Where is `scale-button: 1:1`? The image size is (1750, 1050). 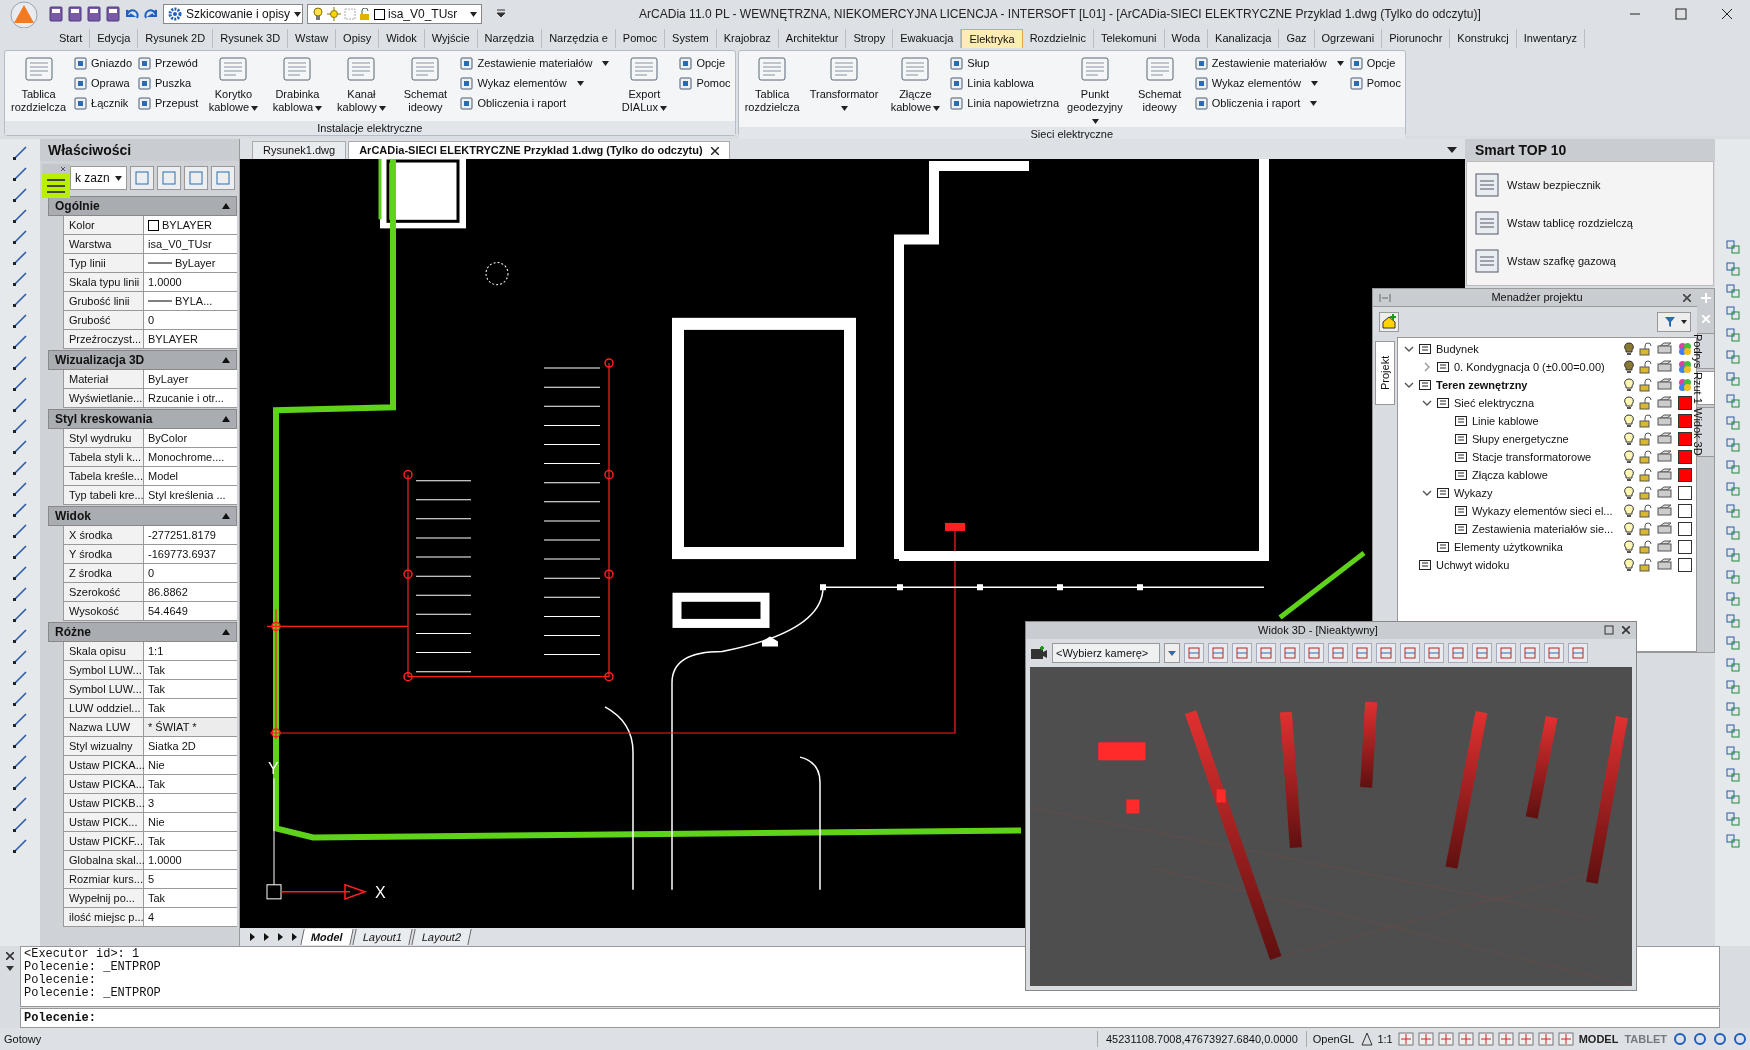
scale-button: 1:1 is located at coordinates (1385, 1039).